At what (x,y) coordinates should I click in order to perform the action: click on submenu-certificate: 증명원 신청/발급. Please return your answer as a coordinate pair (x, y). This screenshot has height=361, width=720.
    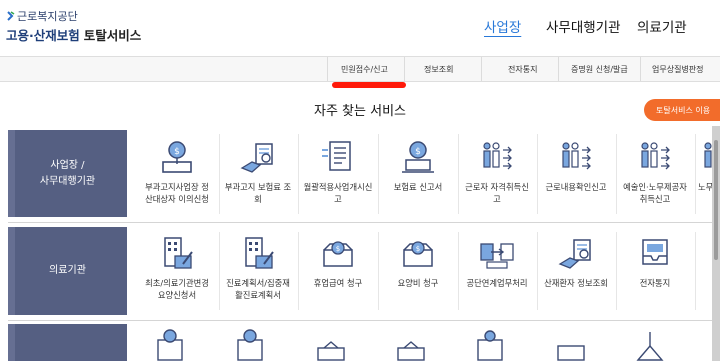
    Looking at the image, I should click on (599, 69).